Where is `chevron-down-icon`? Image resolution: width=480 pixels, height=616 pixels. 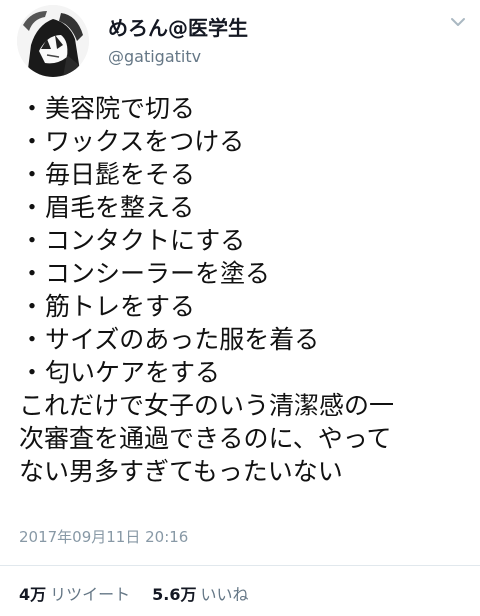
chevron-down-icon is located at coordinates (458, 22).